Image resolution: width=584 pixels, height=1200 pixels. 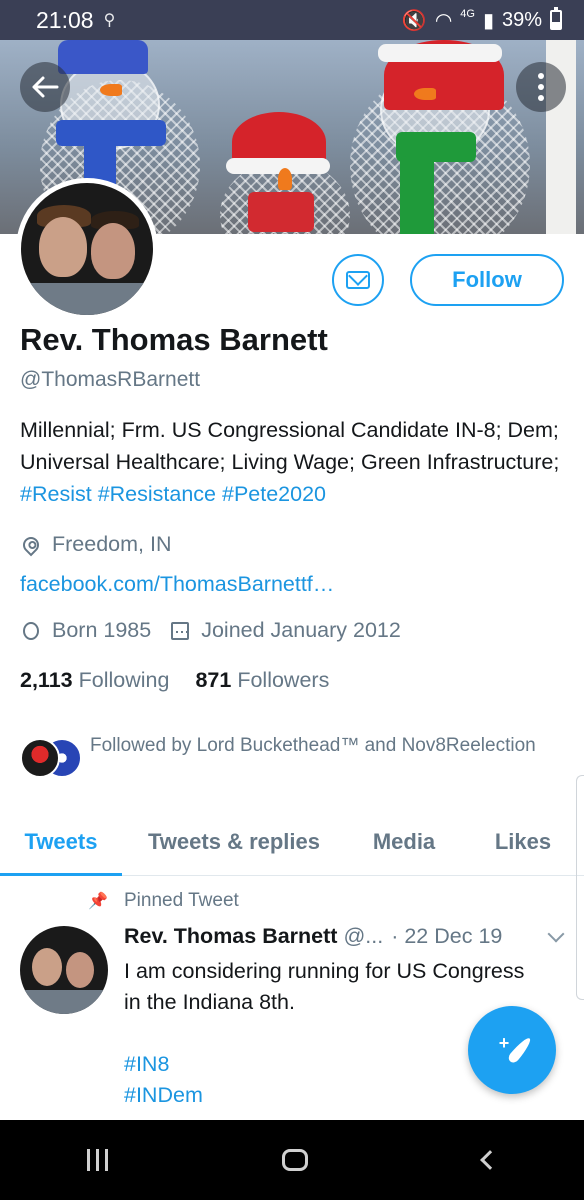 I want to click on chevron-down-icon, so click(x=556, y=933).